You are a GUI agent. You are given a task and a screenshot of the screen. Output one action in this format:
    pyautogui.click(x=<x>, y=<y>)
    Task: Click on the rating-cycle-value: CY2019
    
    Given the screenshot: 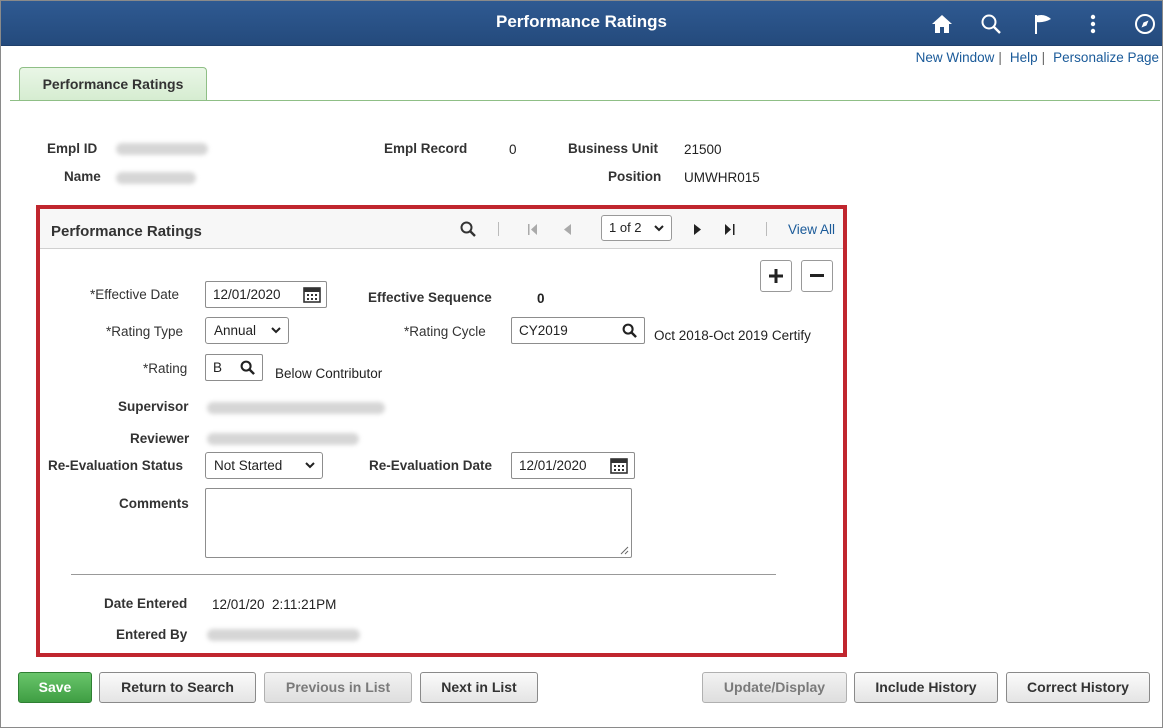 What is the action you would take?
    pyautogui.click(x=543, y=330)
    